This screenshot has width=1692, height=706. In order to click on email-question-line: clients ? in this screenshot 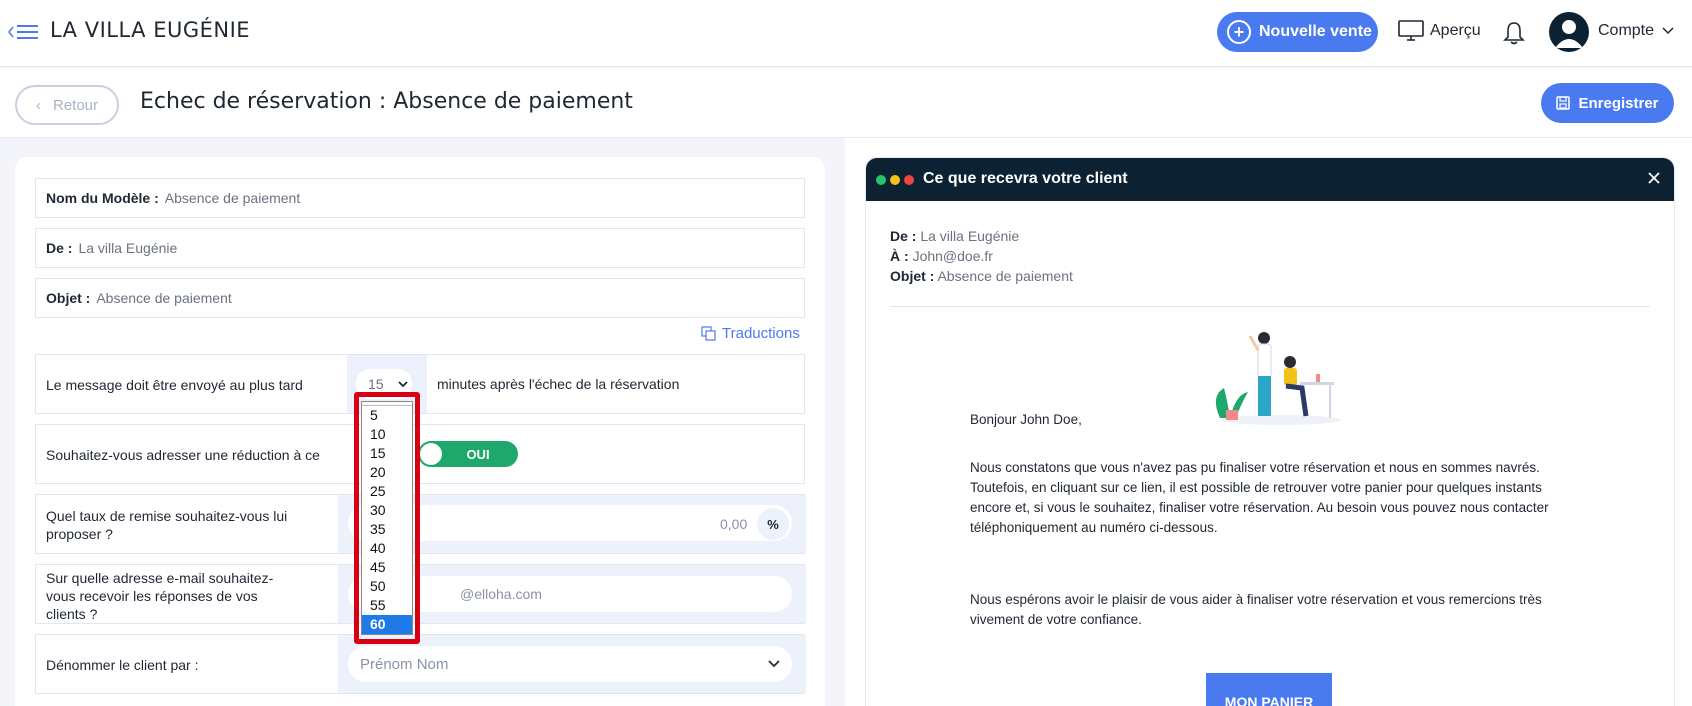, I will do `click(72, 614)`.